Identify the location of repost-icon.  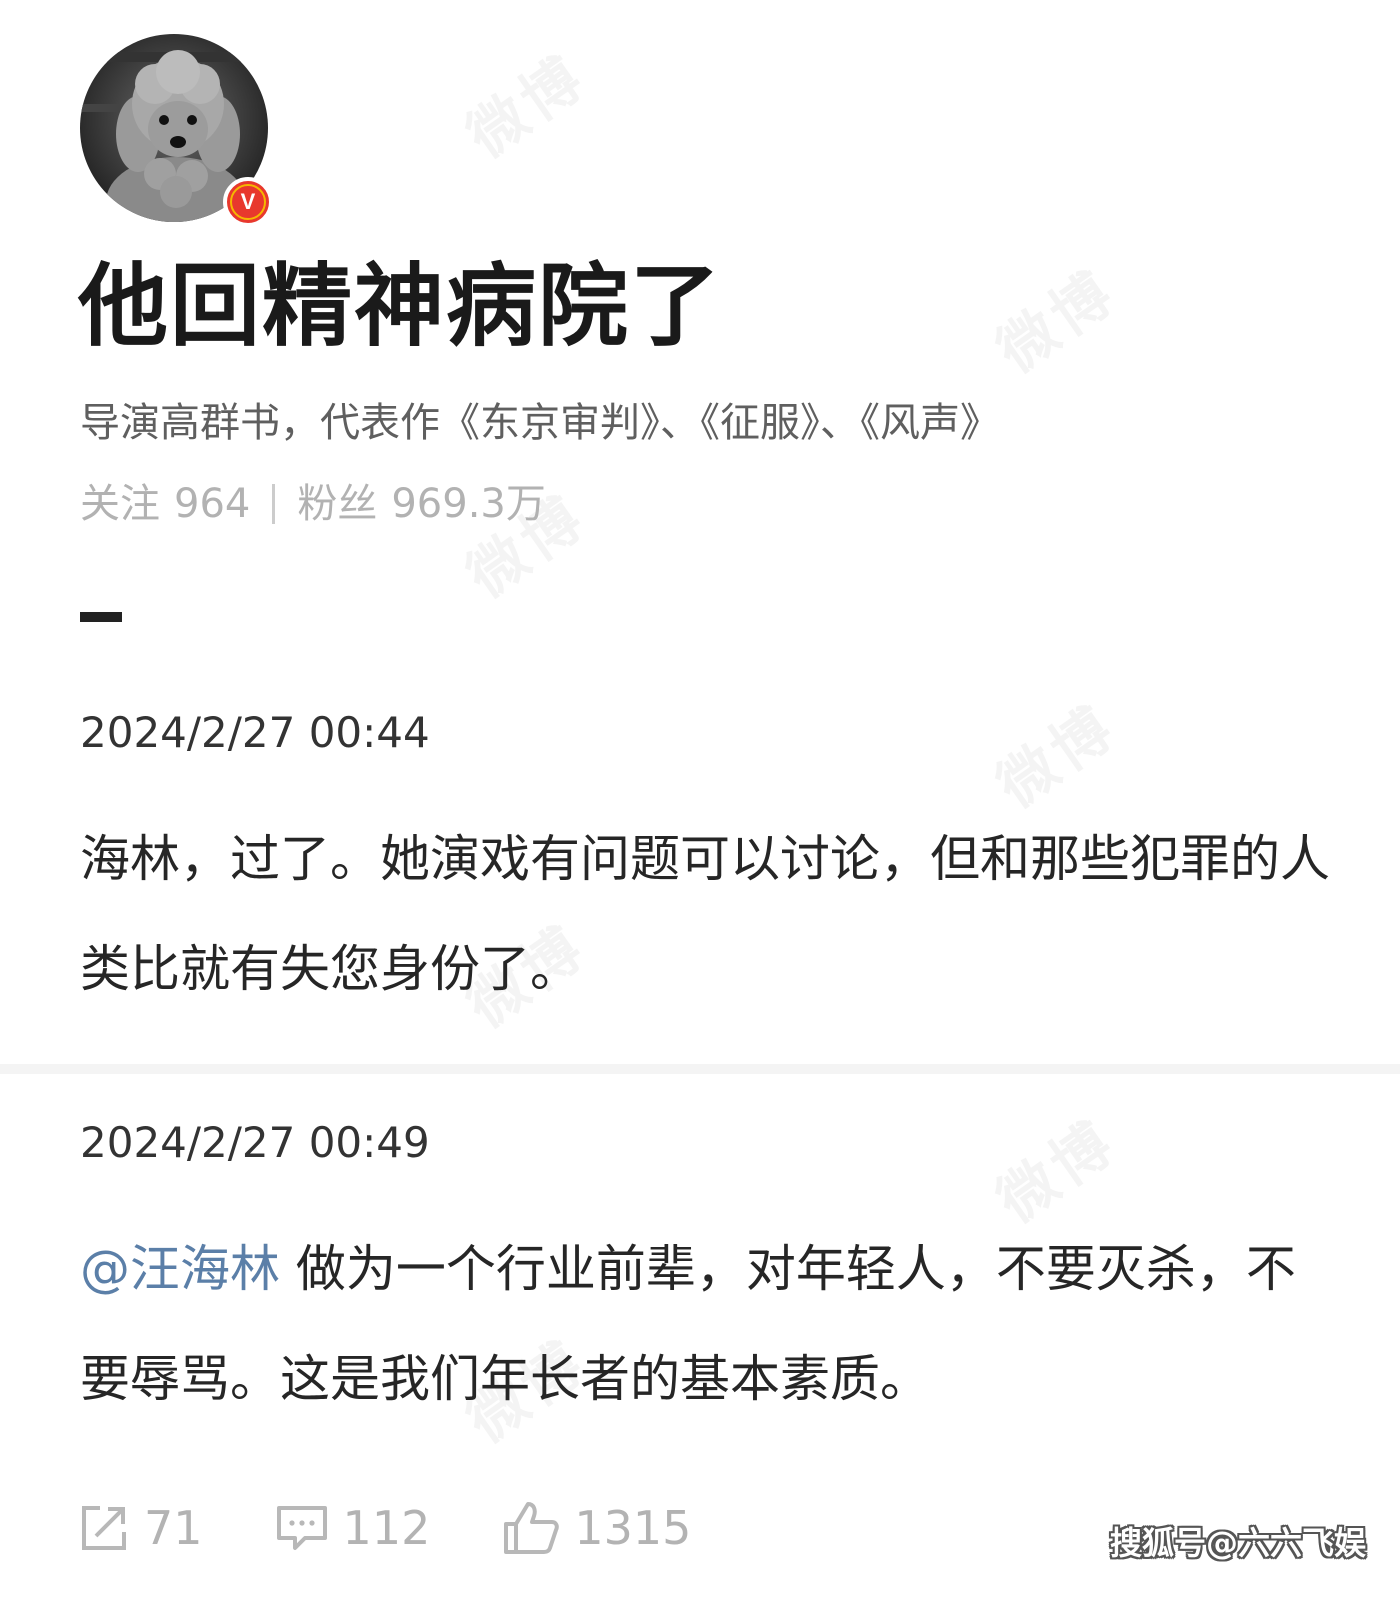
(104, 1528).